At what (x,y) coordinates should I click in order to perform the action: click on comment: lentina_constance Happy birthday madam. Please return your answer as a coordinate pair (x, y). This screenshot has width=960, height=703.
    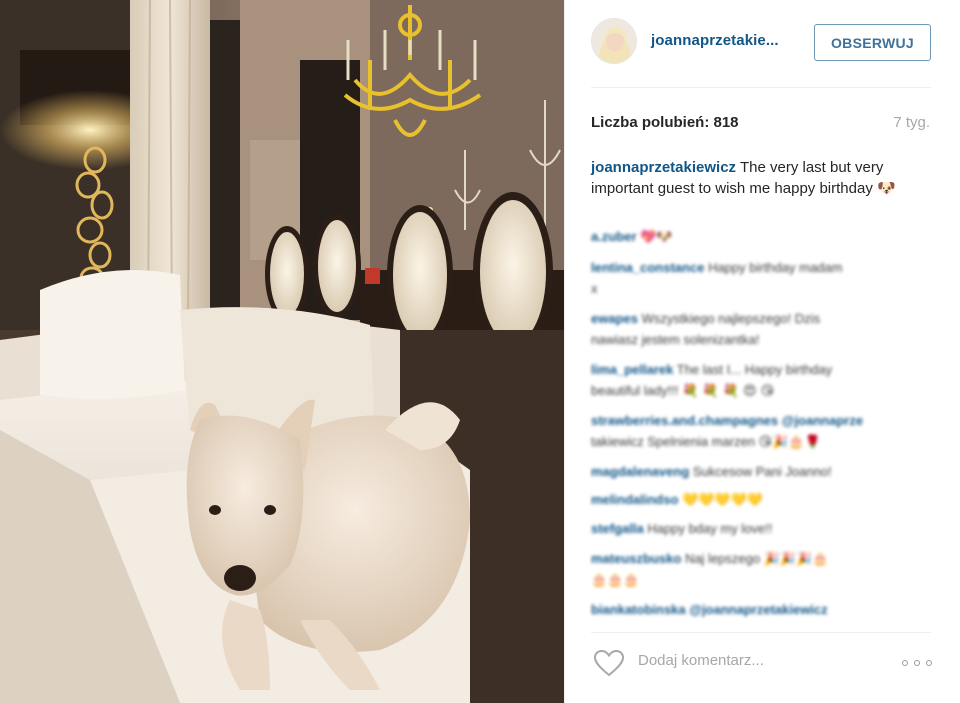
    Looking at the image, I should click on (716, 268).